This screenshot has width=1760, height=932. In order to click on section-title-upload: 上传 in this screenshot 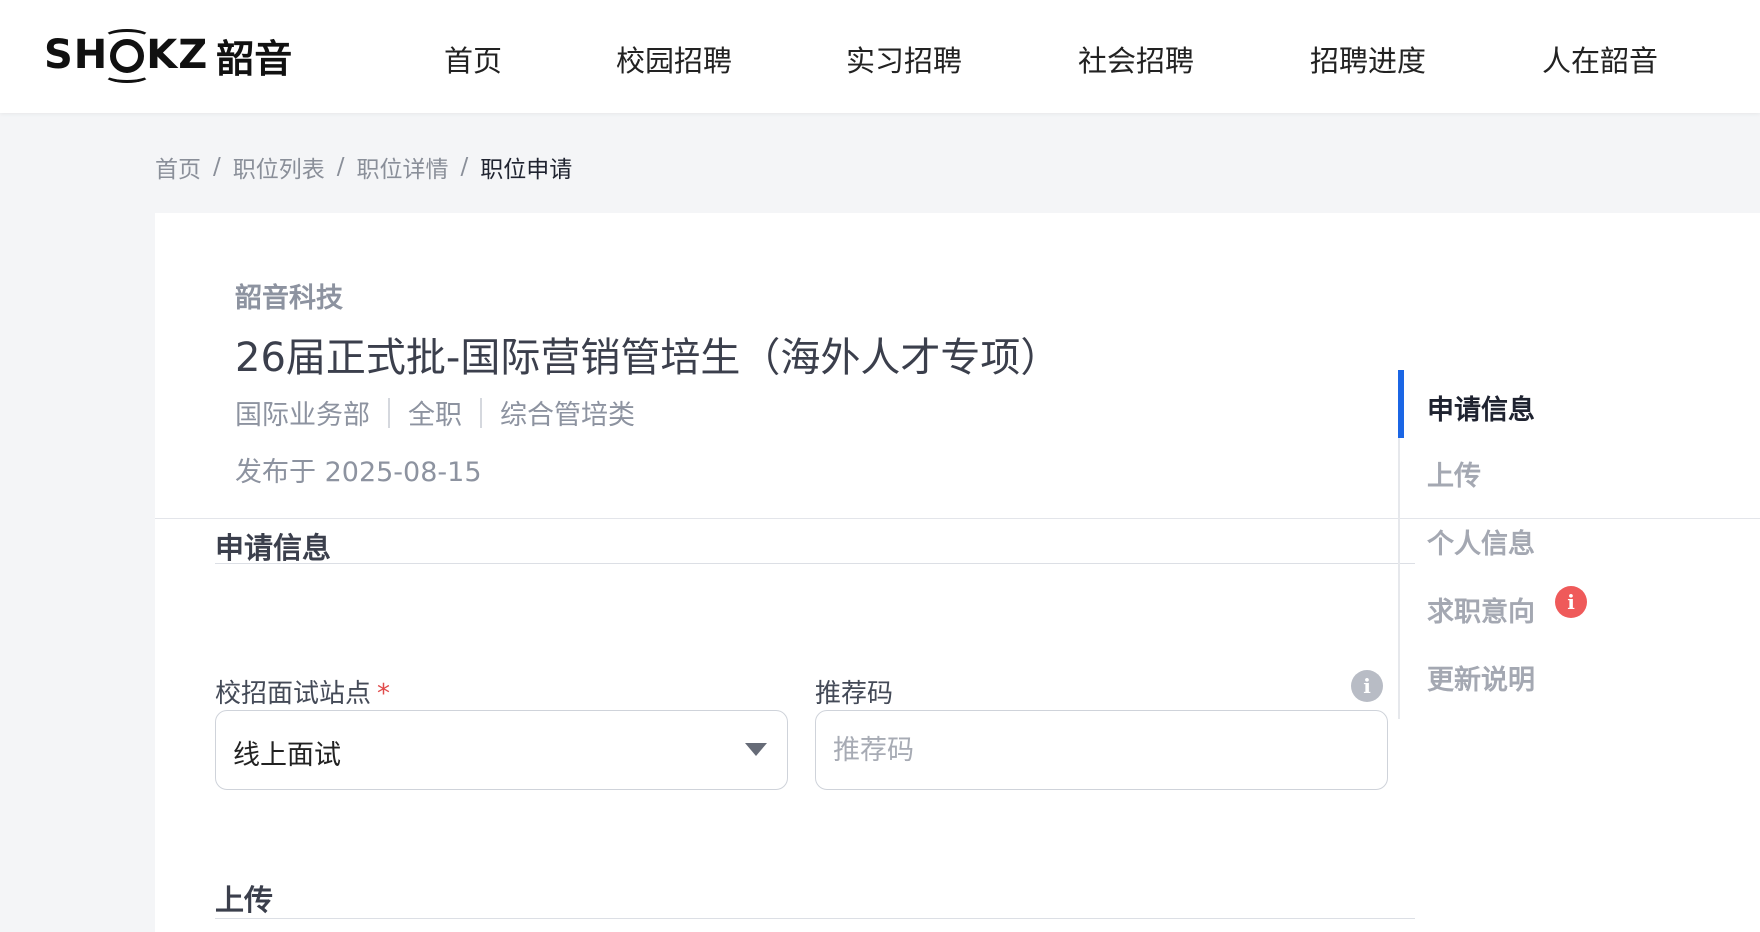, I will do `click(244, 900)`.